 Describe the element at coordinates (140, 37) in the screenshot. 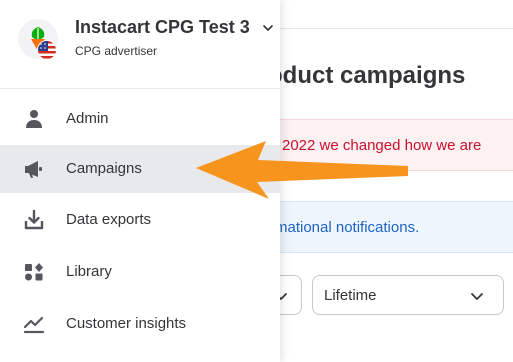

I see `account-switcher: Instacart CPG Test 3 CPG advertiser` at that location.